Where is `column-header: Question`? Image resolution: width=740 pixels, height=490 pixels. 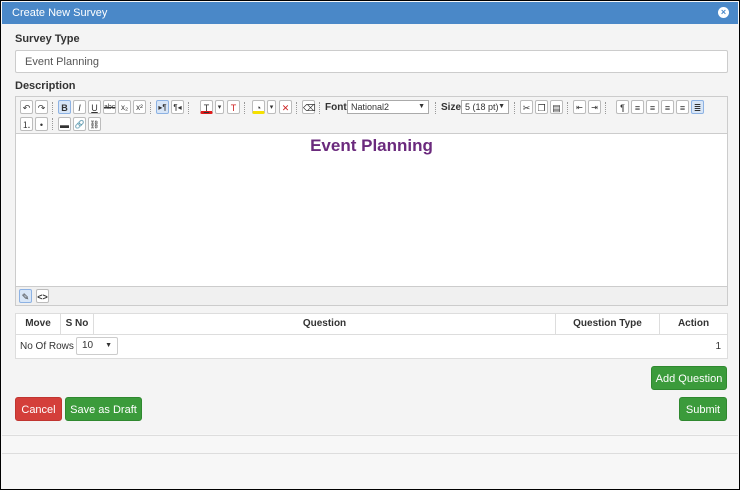
column-header: Question is located at coordinates (325, 324).